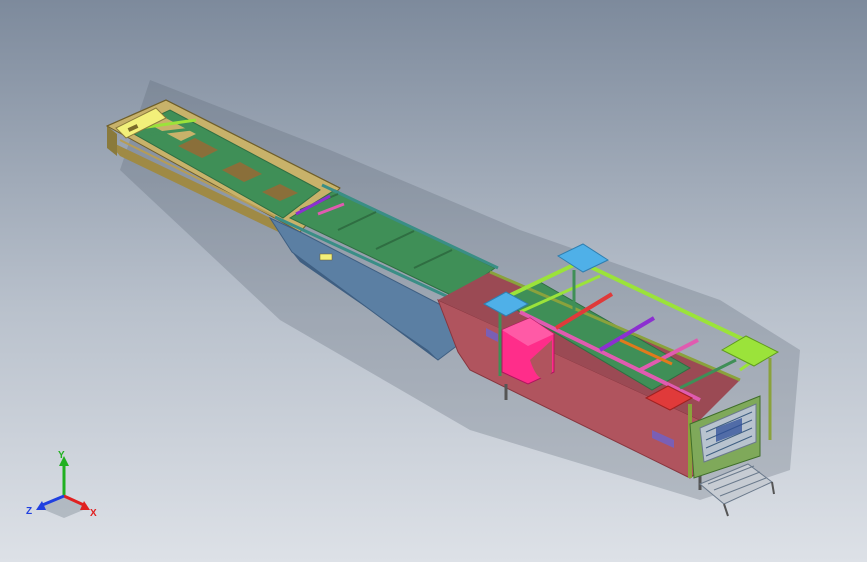 Image resolution: width=867 pixels, height=562 pixels. Describe the element at coordinates (326, 257) in the screenshot. I see `middle-tag` at that location.